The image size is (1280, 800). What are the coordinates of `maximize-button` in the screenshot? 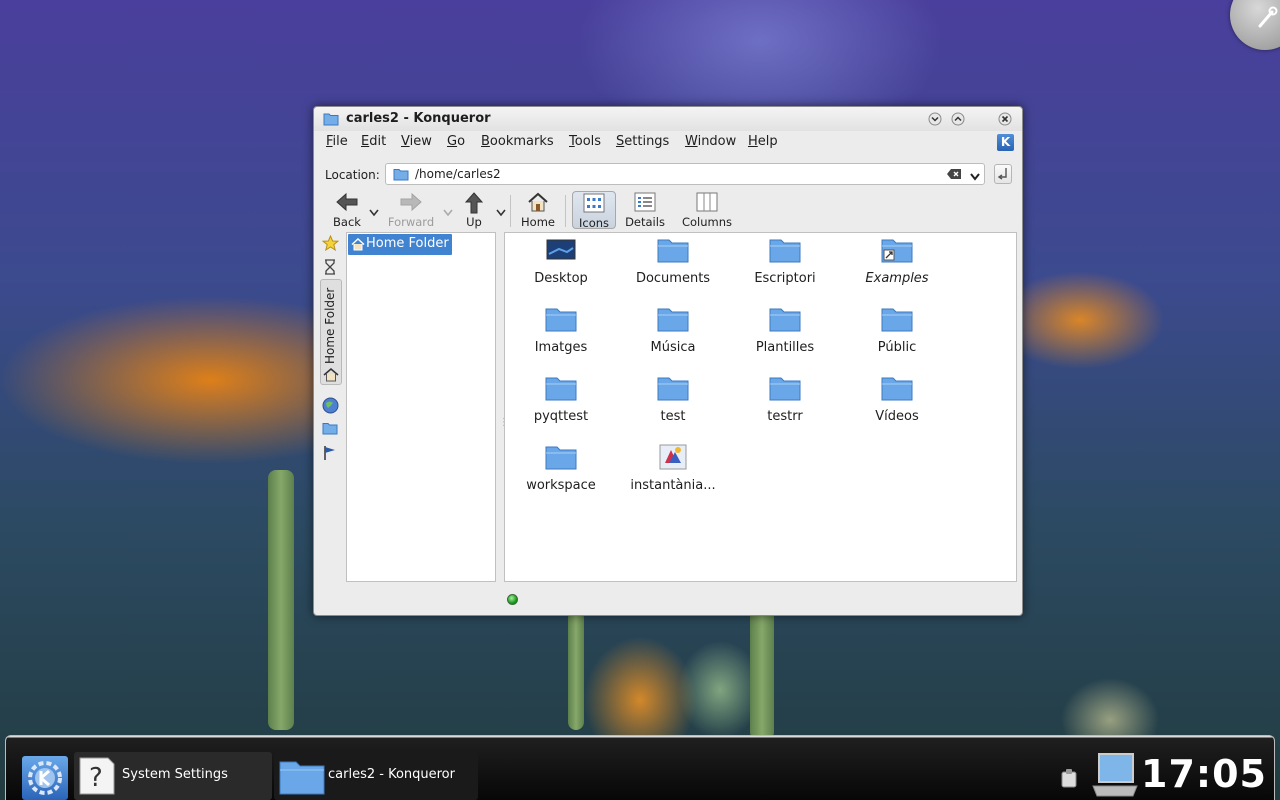 It's located at (958, 119).